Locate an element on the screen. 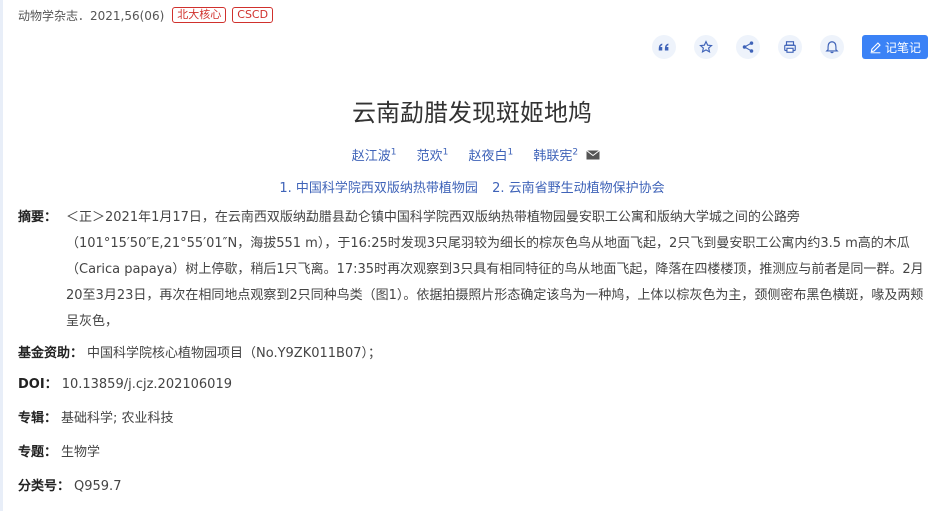 This screenshot has width=944, height=511. print-button is located at coordinates (789, 47).